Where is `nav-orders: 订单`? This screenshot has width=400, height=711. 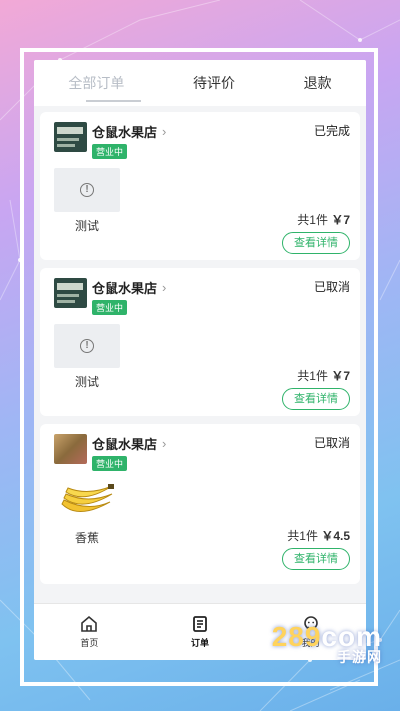
nav-orders: 订单 is located at coordinates (200, 632).